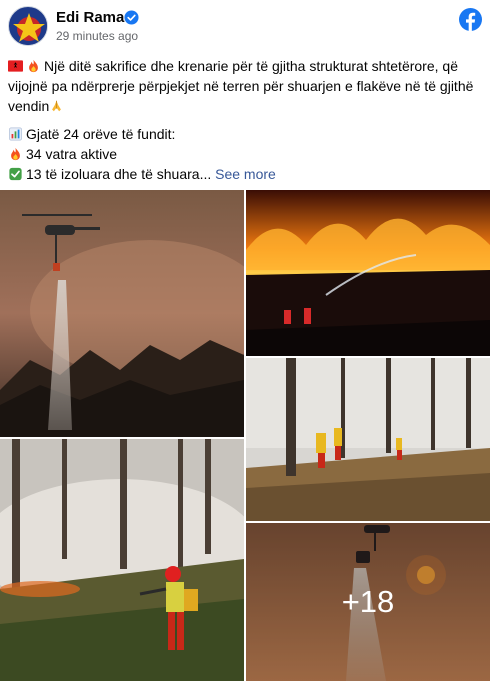 Image resolution: width=490 pixels, height=681 pixels. Describe the element at coordinates (97, 36) in the screenshot. I see `post-timestamp: 29 minutes ago` at that location.